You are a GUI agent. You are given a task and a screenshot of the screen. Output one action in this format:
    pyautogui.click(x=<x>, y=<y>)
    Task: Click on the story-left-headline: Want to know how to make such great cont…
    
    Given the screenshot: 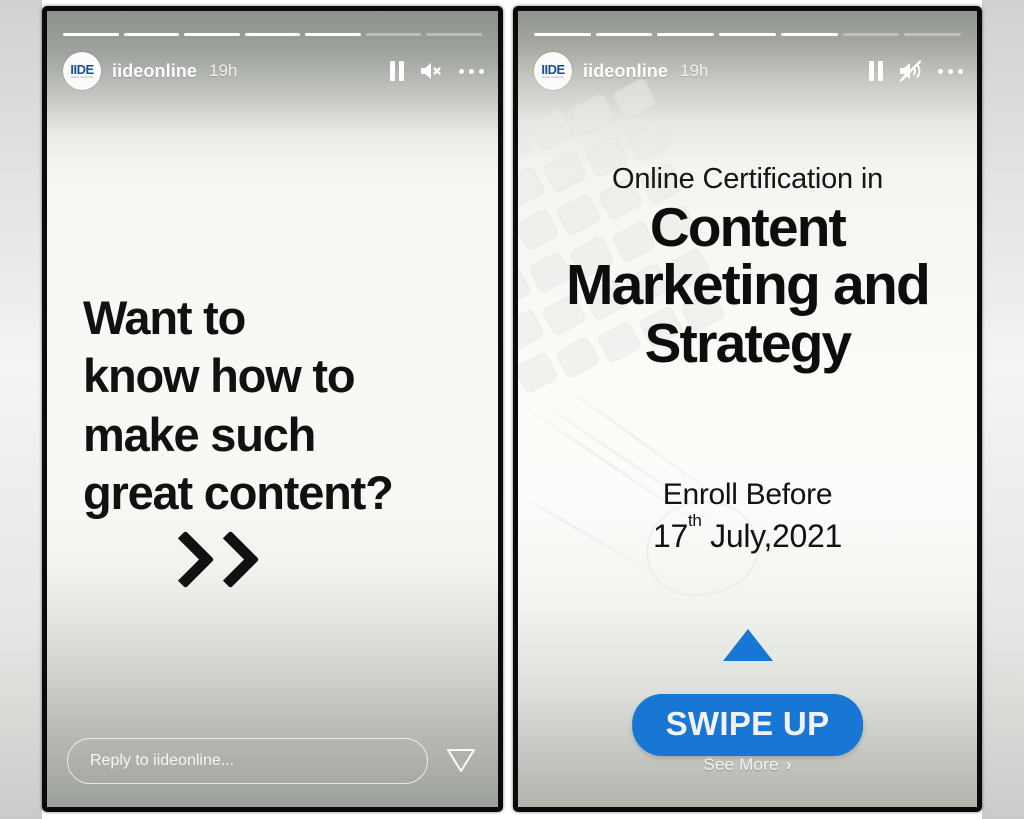 What is the action you would take?
    pyautogui.click(x=280, y=405)
    